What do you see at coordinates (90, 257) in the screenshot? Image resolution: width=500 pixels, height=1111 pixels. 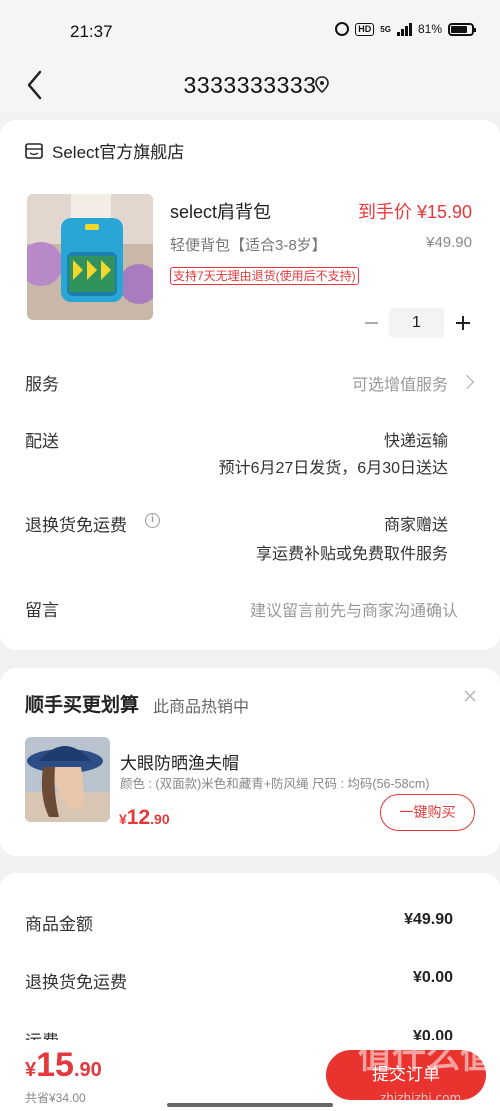 I see `product-image` at bounding box center [90, 257].